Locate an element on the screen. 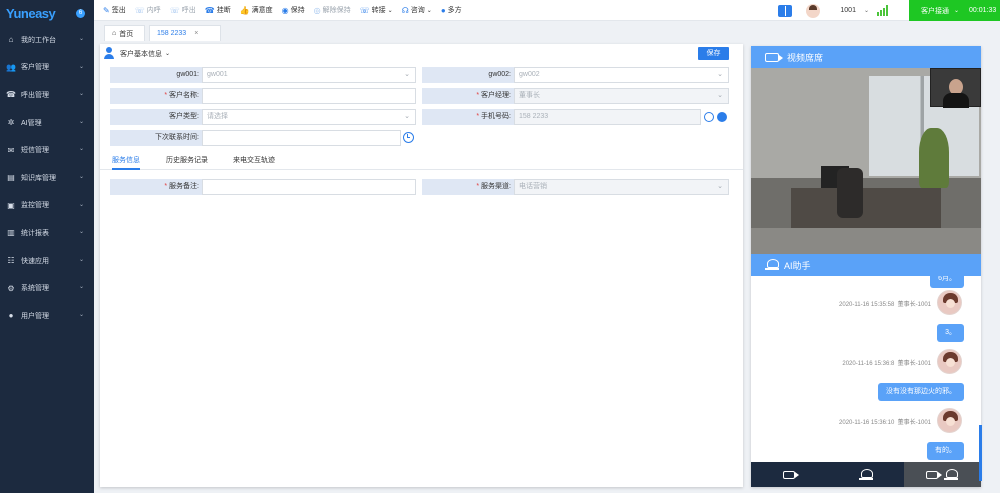  ai-panel-header: AI助手 is located at coordinates (866, 265).